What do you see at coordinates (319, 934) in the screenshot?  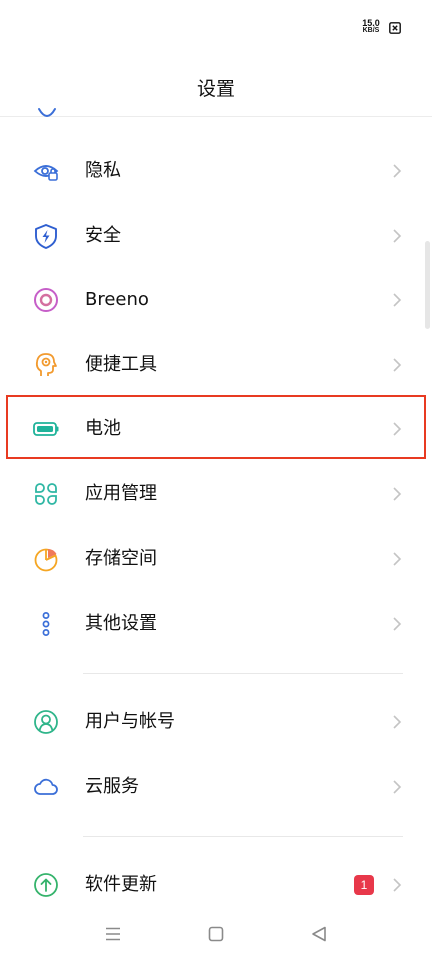 I see `back-icon` at bounding box center [319, 934].